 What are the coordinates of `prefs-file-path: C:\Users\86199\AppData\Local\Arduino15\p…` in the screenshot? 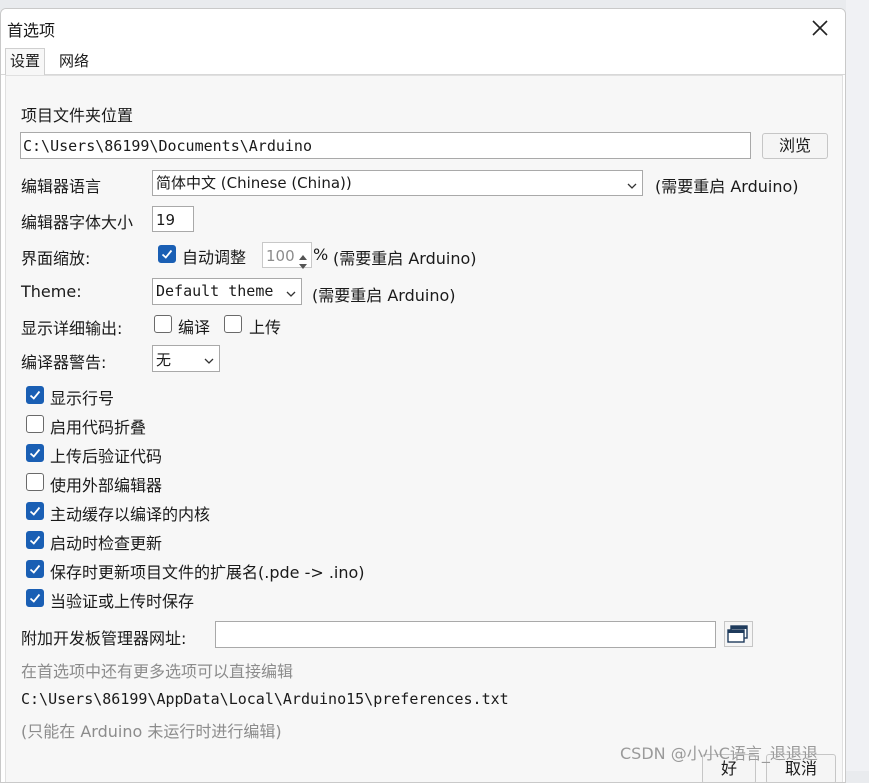 It's located at (265, 699).